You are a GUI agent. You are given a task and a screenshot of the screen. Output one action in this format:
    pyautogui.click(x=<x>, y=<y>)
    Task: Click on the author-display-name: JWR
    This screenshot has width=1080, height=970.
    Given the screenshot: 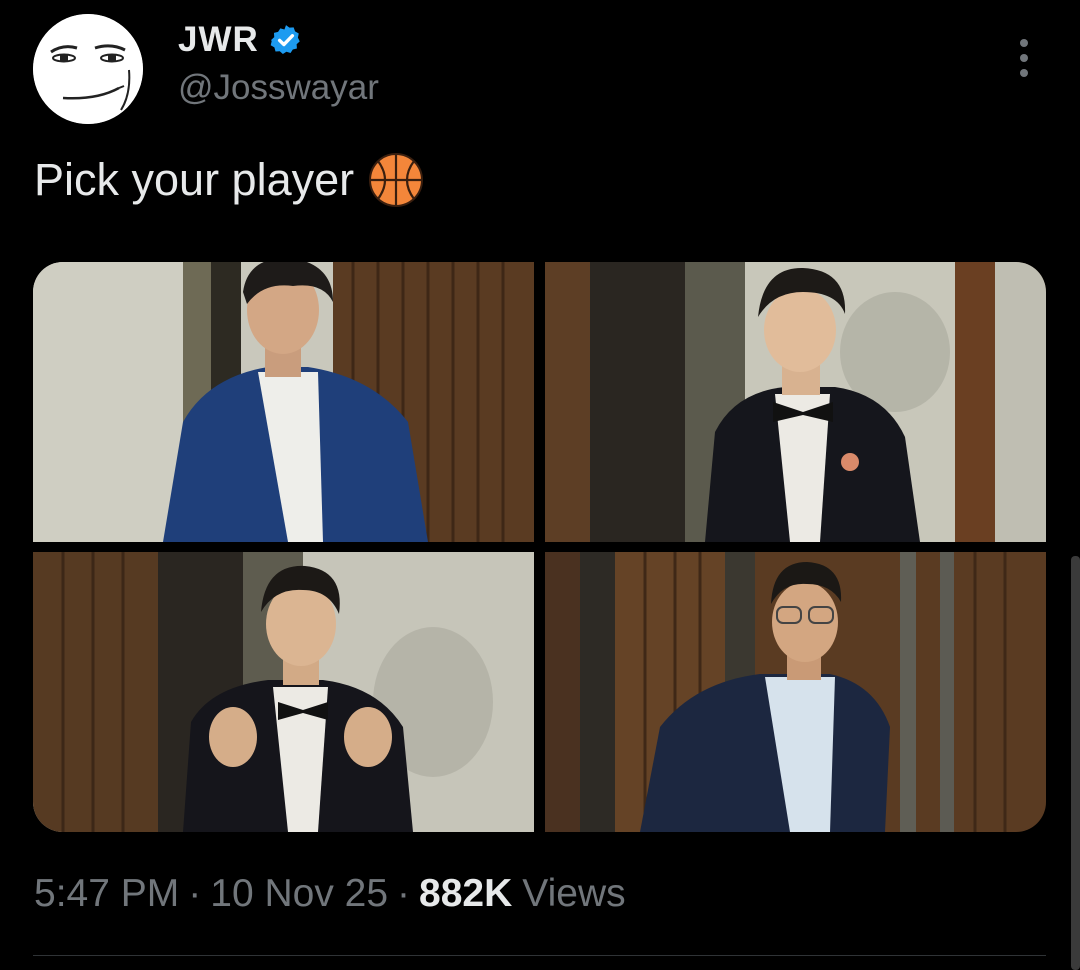 What is the action you would take?
    pyautogui.click(x=218, y=40)
    